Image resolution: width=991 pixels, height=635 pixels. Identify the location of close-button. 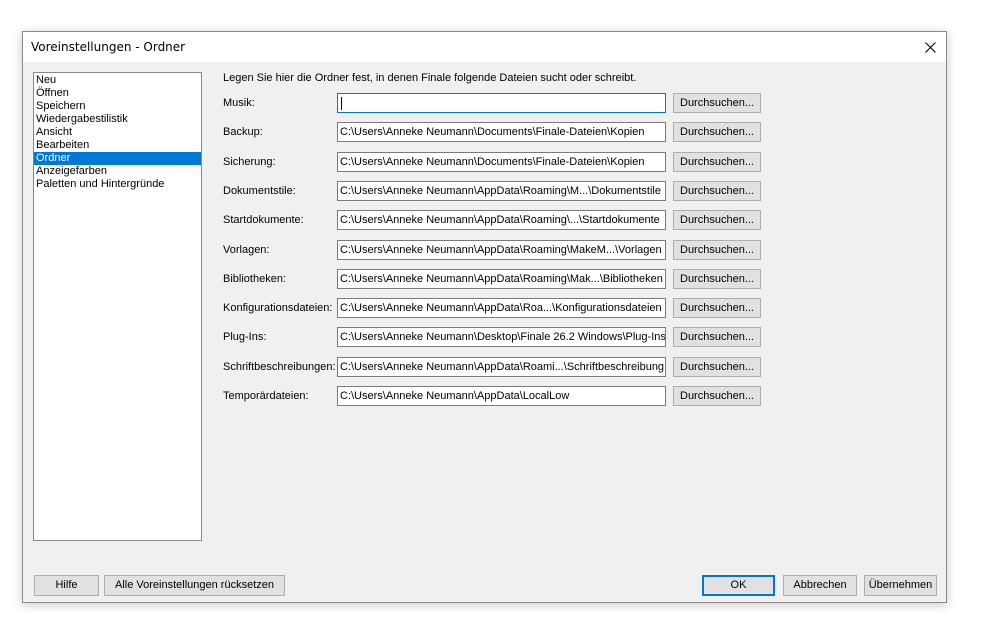
(930, 47).